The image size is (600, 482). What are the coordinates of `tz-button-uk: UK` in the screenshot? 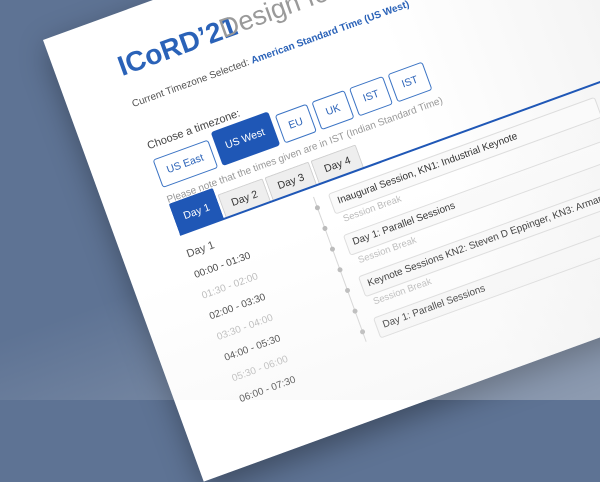 It's located at (333, 110).